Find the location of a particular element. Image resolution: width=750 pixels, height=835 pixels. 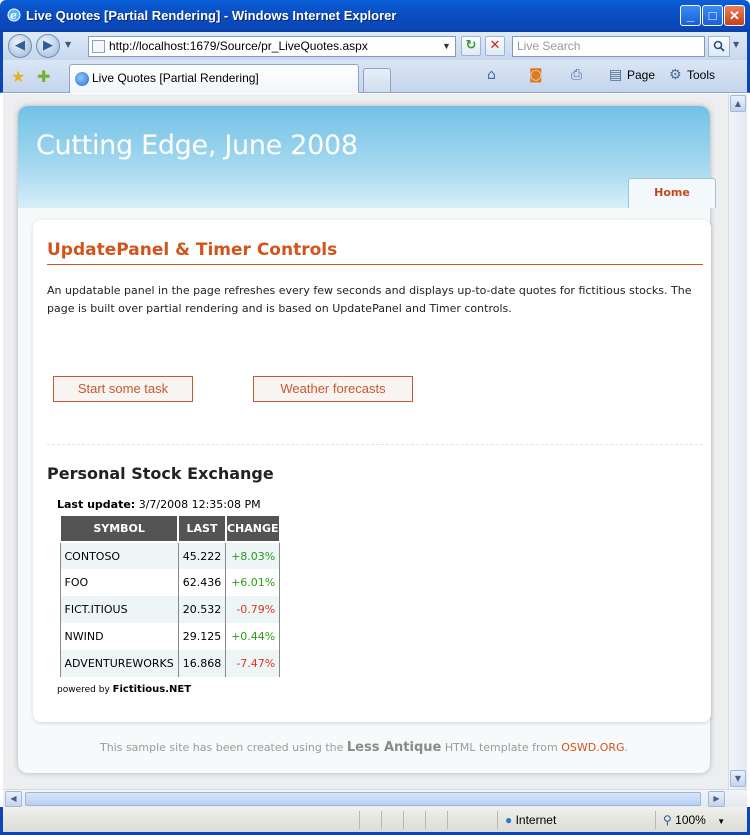

last-cell: 45.222 is located at coordinates (202, 555).